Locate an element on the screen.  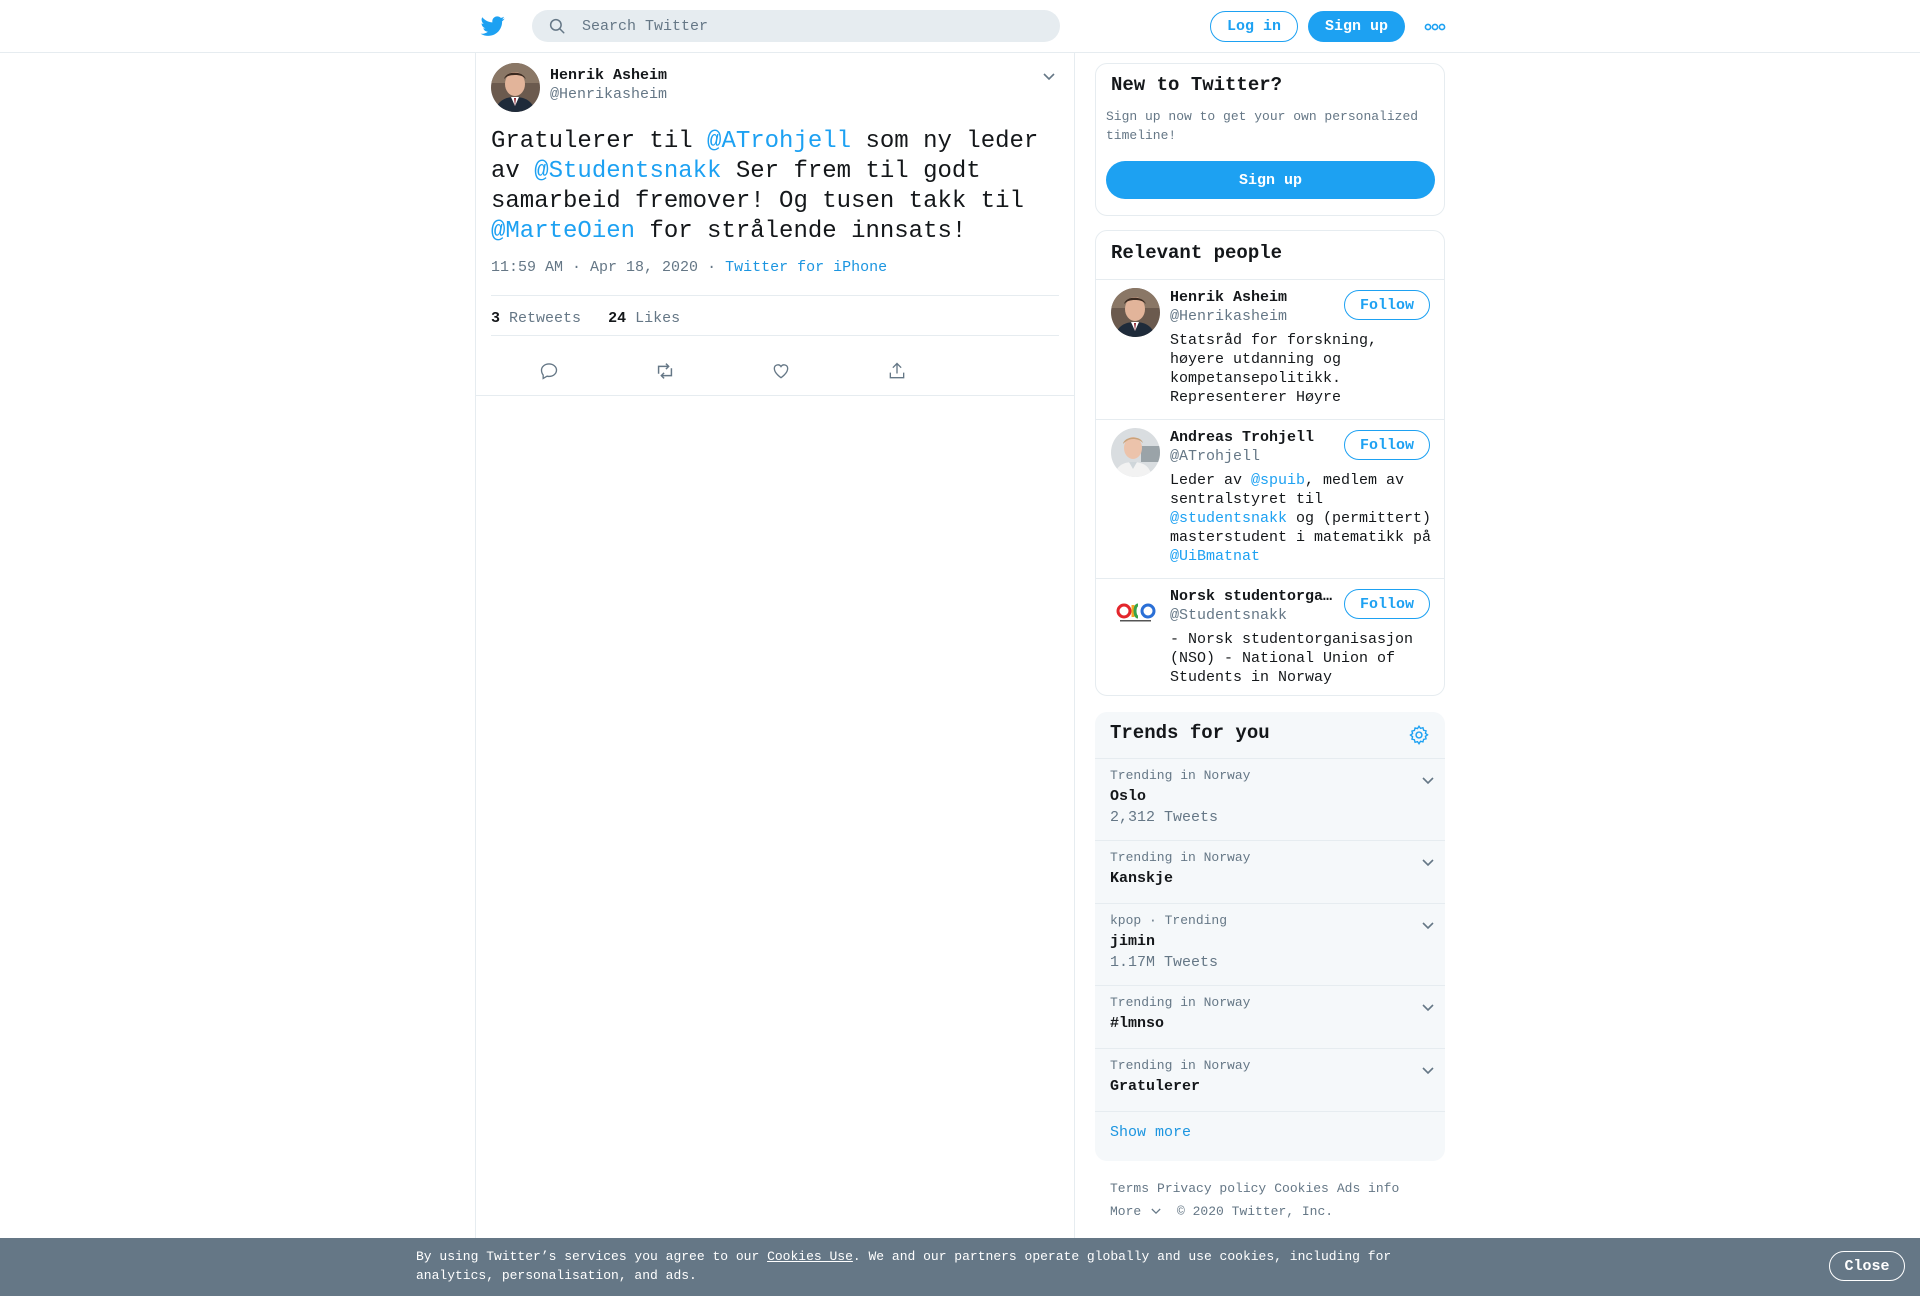
trend-name: Kanskje is located at coordinates (1141, 878).